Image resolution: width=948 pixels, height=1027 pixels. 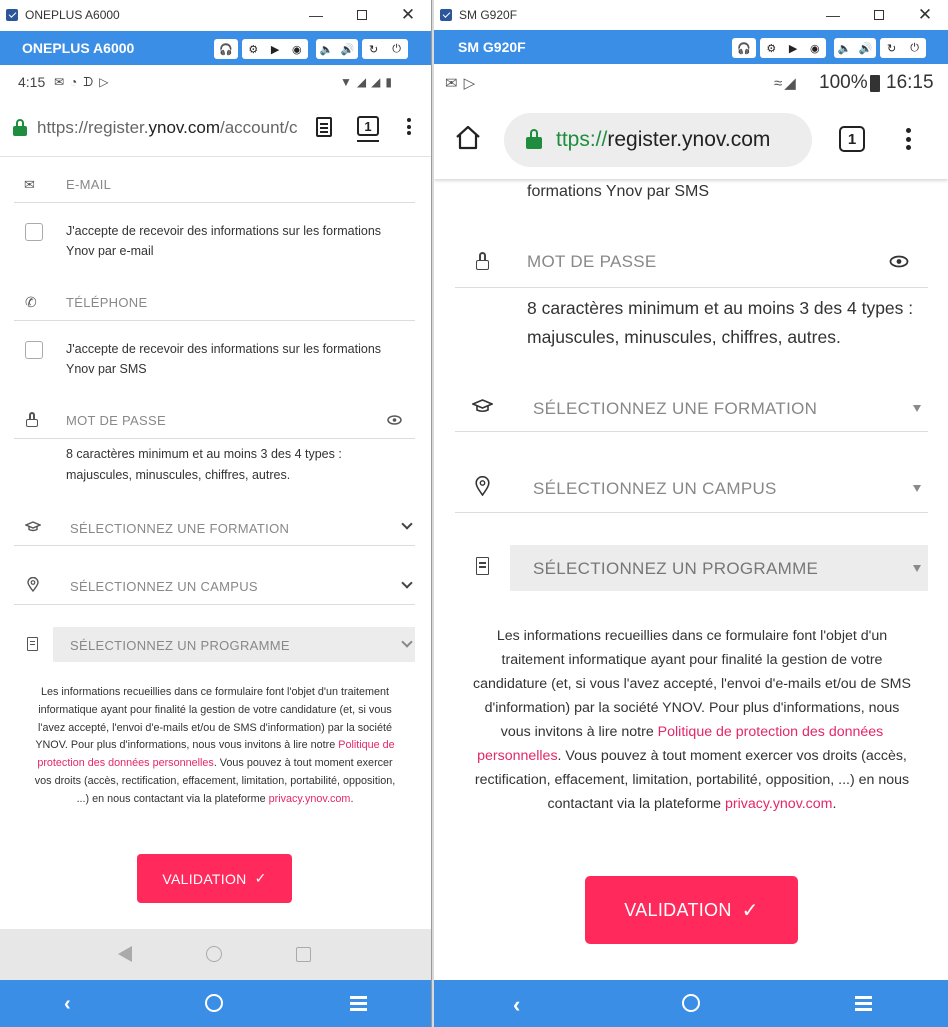 What do you see at coordinates (31, 302) in the screenshot?
I see `phone-icon: ✆` at bounding box center [31, 302].